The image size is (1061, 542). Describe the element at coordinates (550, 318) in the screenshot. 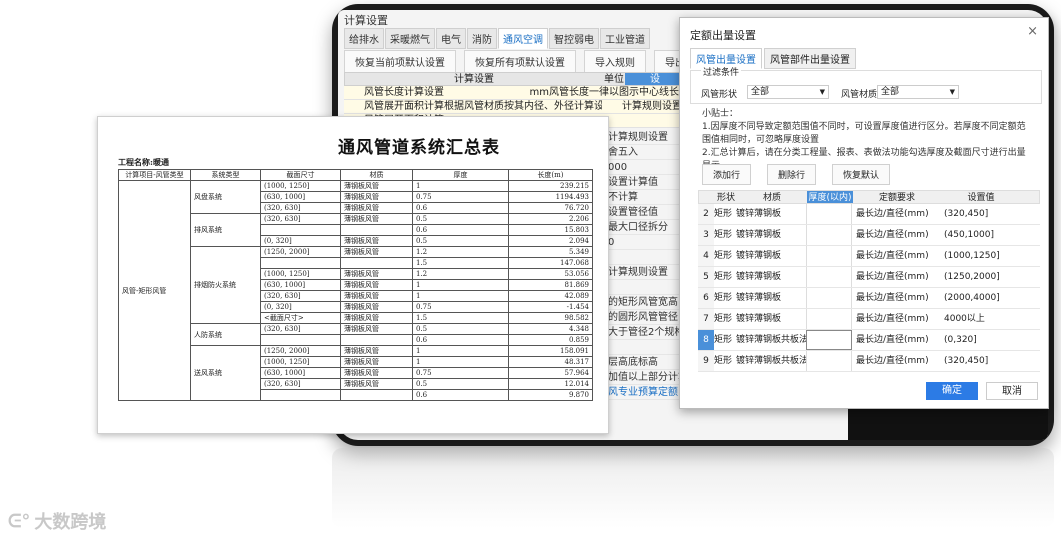

I see `report-cell-length: 98.582` at that location.